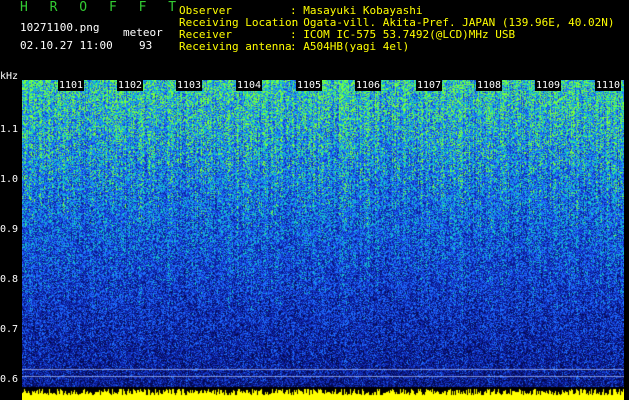 This screenshot has height=400, width=629. What do you see at coordinates (9, 76) in the screenshot?
I see `axis-unit: kHz` at bounding box center [9, 76].